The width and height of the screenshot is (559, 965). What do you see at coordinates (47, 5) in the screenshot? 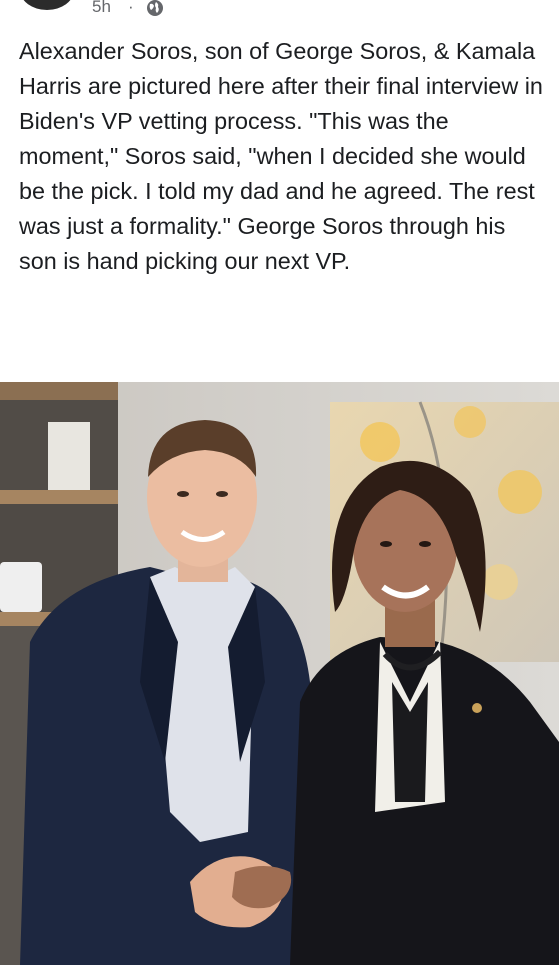
I see `profile-avatar` at bounding box center [47, 5].